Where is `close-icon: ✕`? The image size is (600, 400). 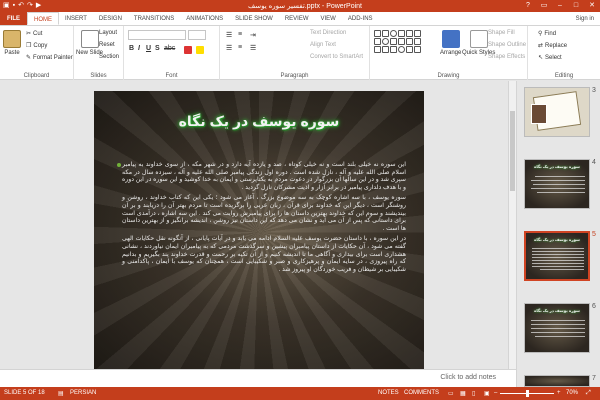 close-icon: ✕ is located at coordinates (592, 6).